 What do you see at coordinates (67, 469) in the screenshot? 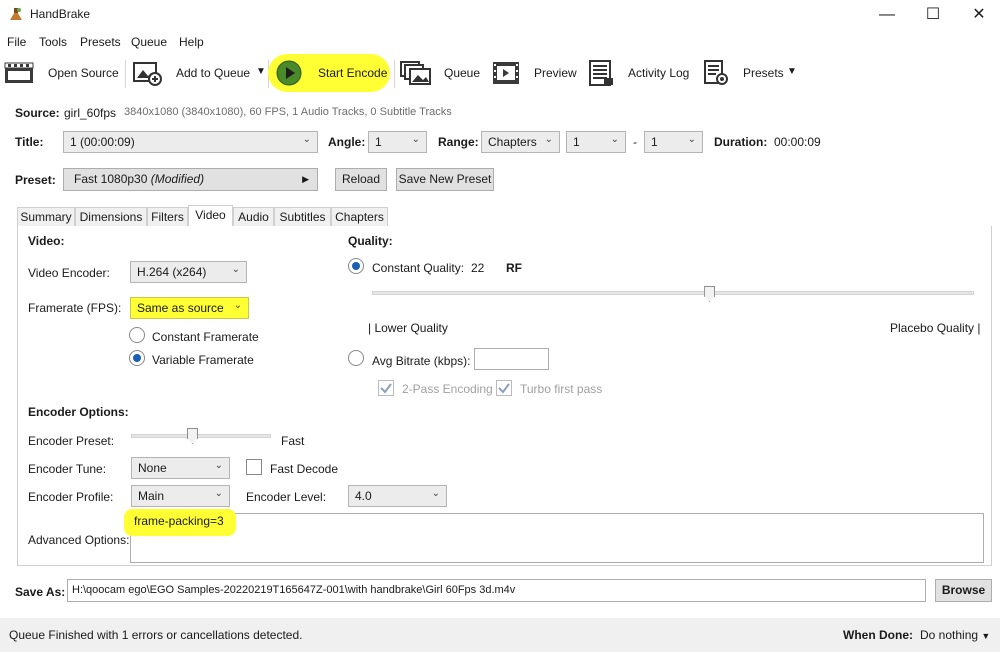
I see `encoder-tune-label: Encoder Tune:` at bounding box center [67, 469].